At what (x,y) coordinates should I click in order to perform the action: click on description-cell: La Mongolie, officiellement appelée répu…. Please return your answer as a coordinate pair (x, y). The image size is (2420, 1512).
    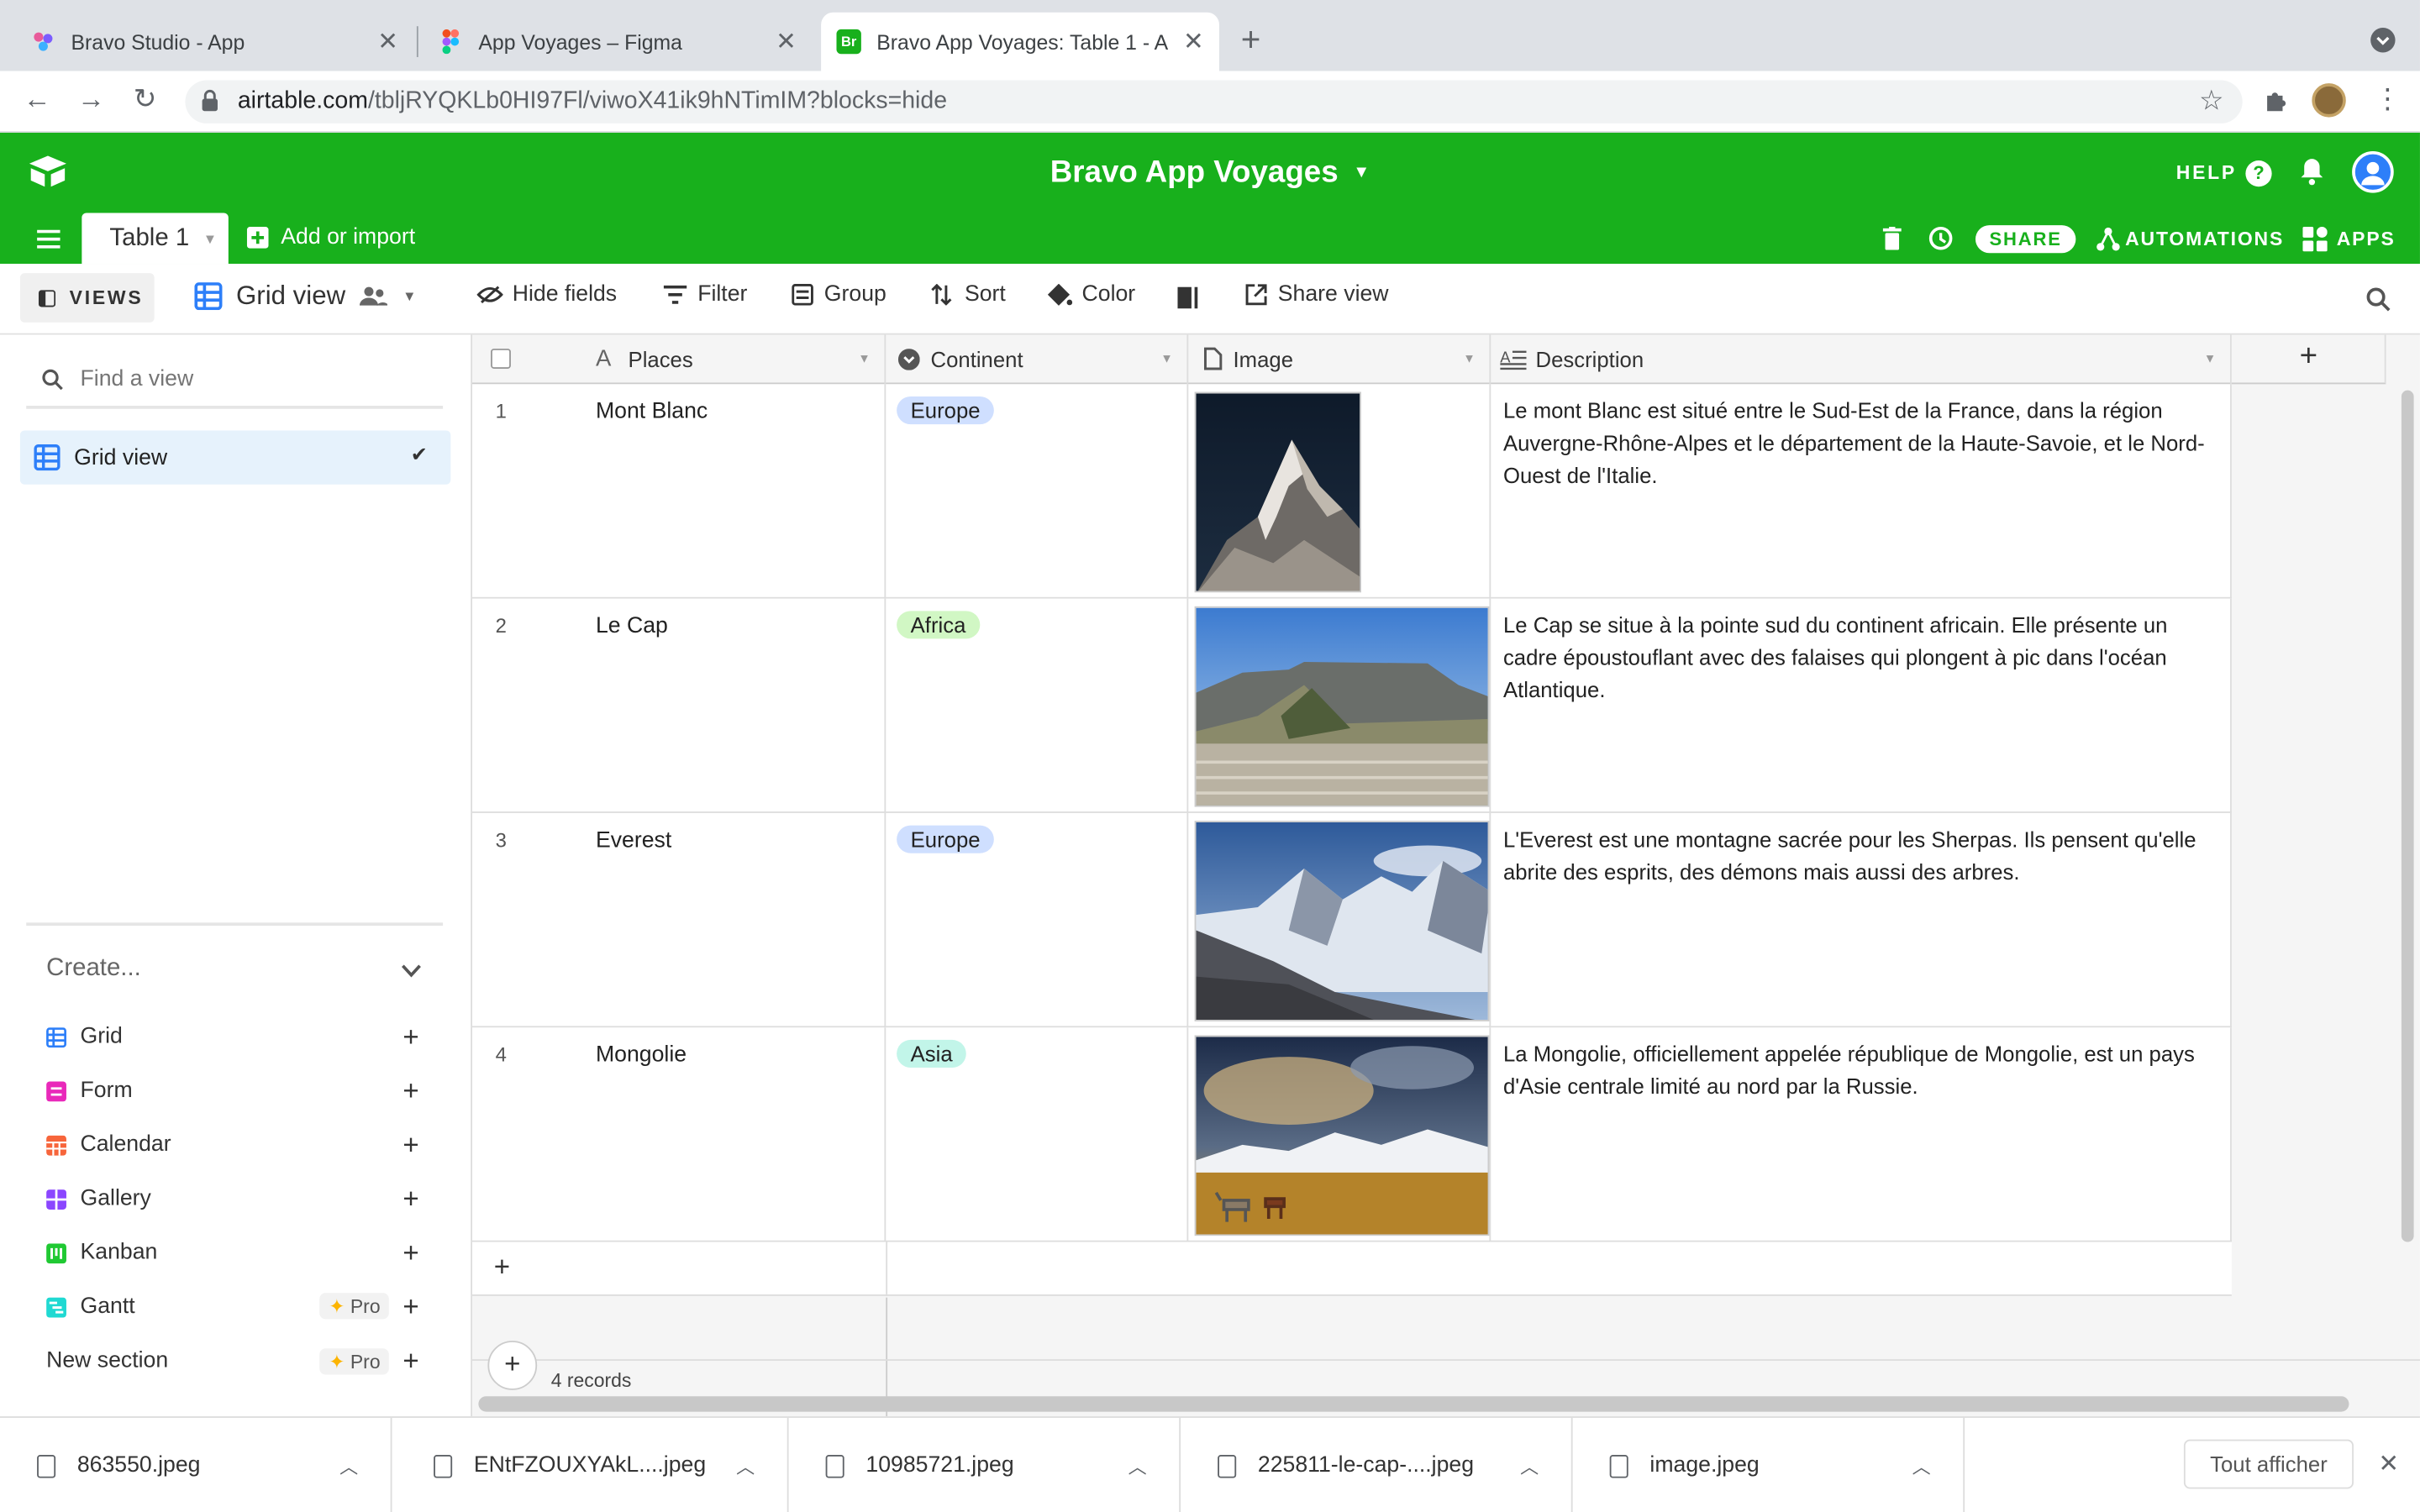
    Looking at the image, I should click on (1862, 1134).